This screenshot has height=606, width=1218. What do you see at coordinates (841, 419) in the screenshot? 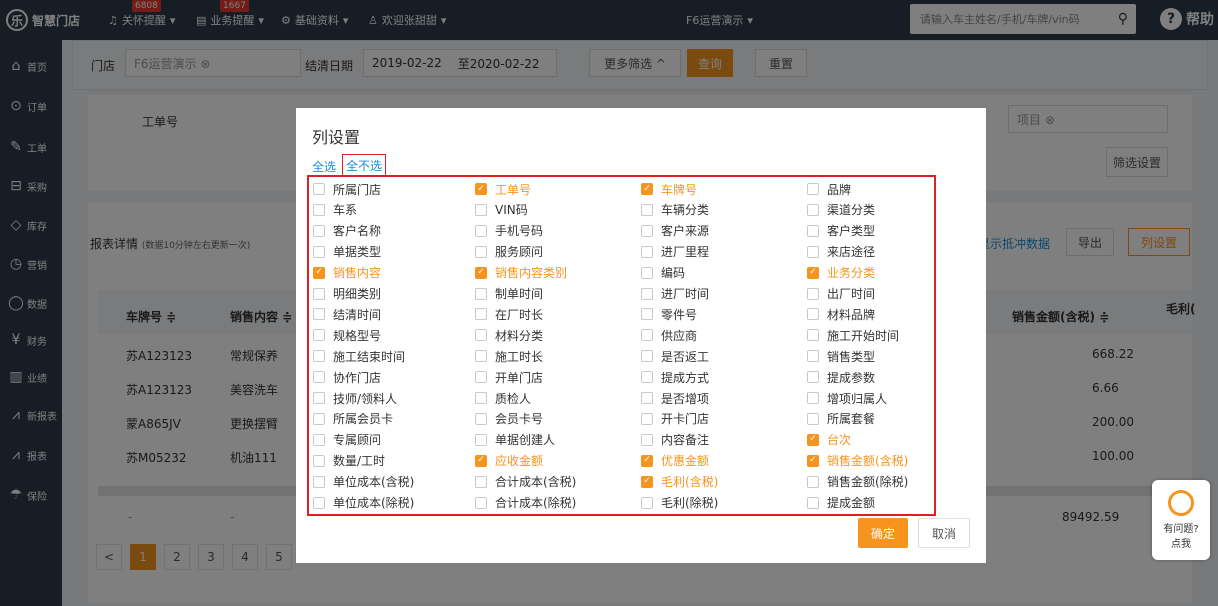
I see `column-option: 所属套餐` at bounding box center [841, 419].